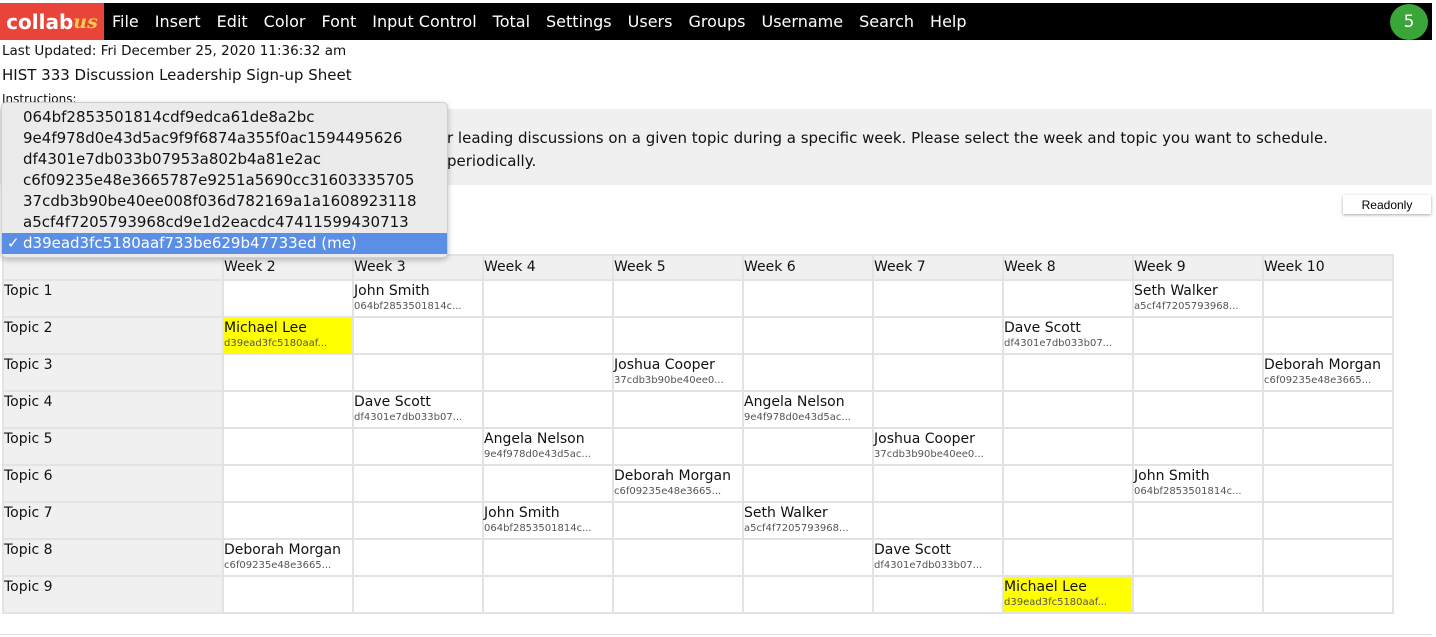  Describe the element at coordinates (285, 21) in the screenshot. I see `menu-color: Color` at that location.